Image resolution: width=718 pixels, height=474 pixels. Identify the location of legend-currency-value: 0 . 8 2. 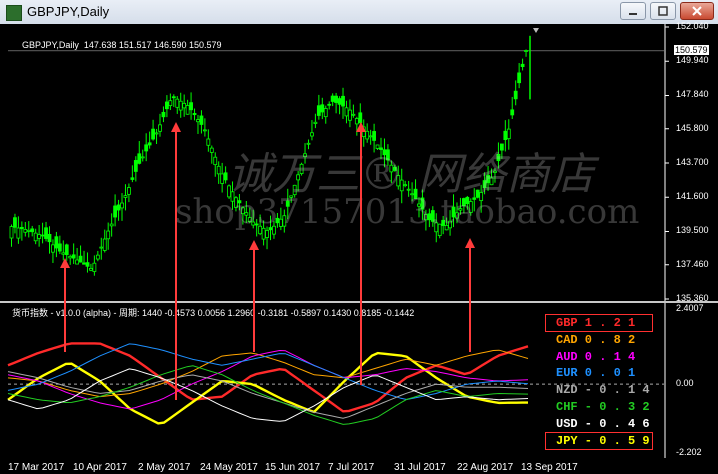
(606, 339).